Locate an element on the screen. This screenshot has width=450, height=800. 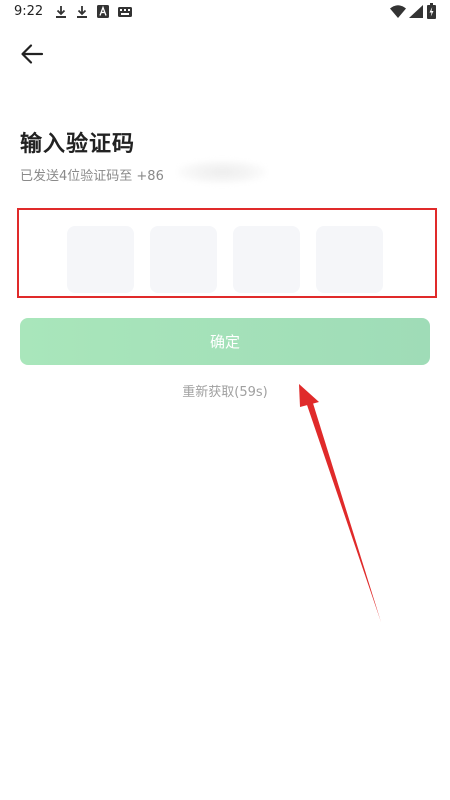
battery-icon is located at coordinates (431, 11).